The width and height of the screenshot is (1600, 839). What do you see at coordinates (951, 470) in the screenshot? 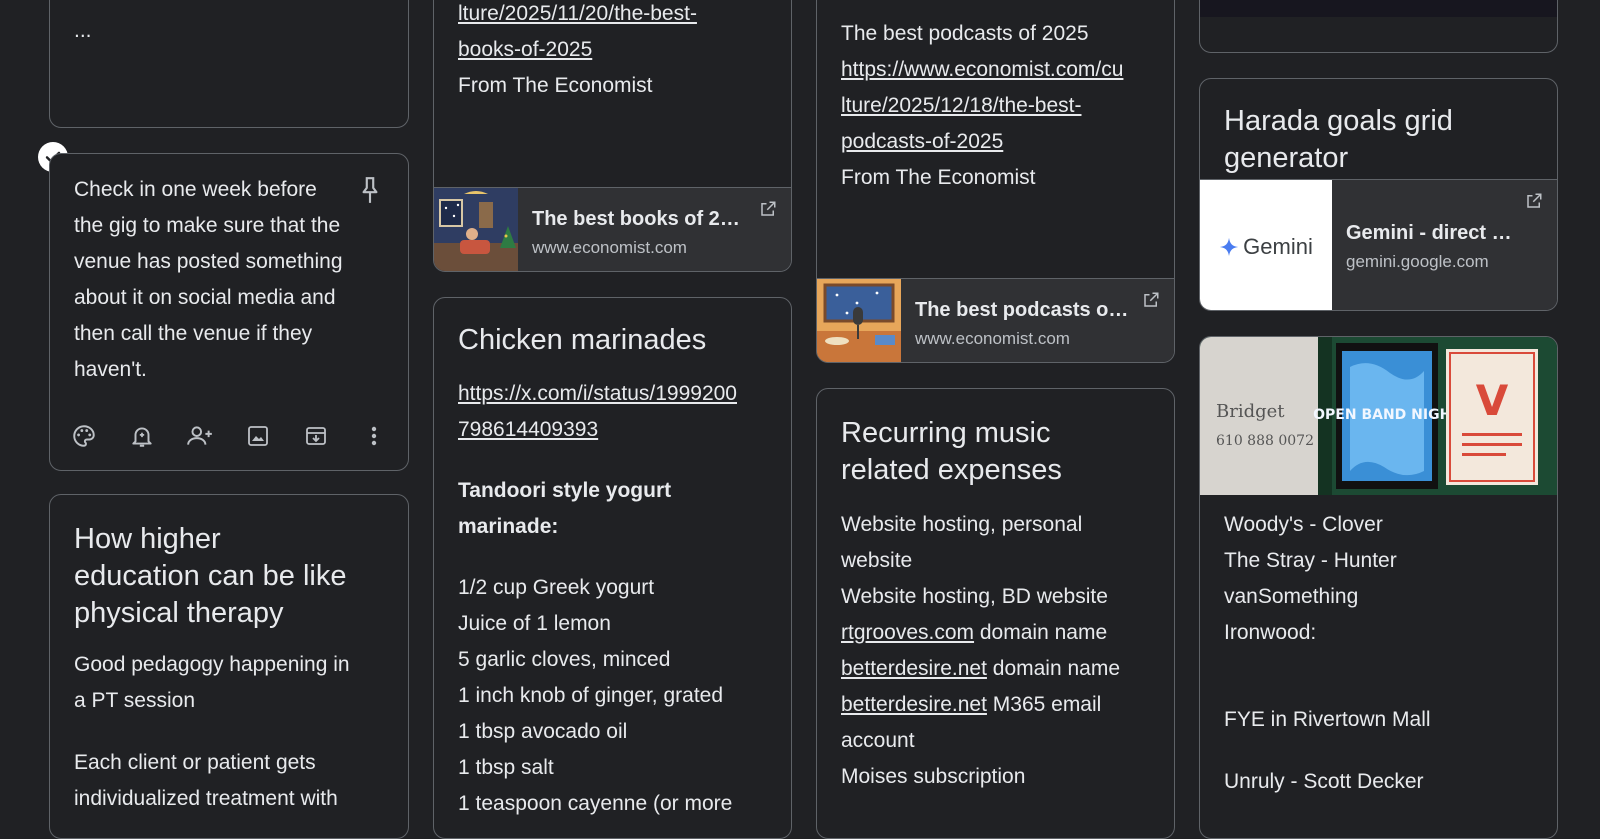
I see `note-title-line: related expenses` at bounding box center [951, 470].